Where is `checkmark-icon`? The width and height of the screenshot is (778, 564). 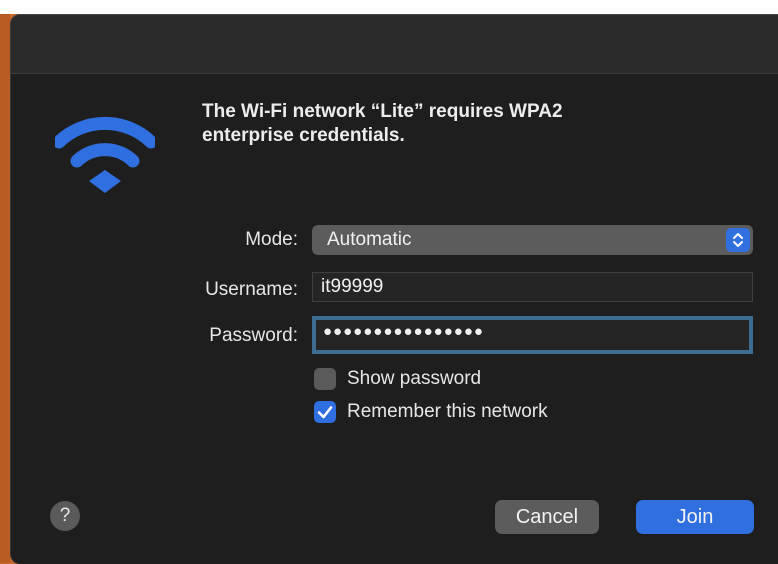
checkmark-icon is located at coordinates (325, 412).